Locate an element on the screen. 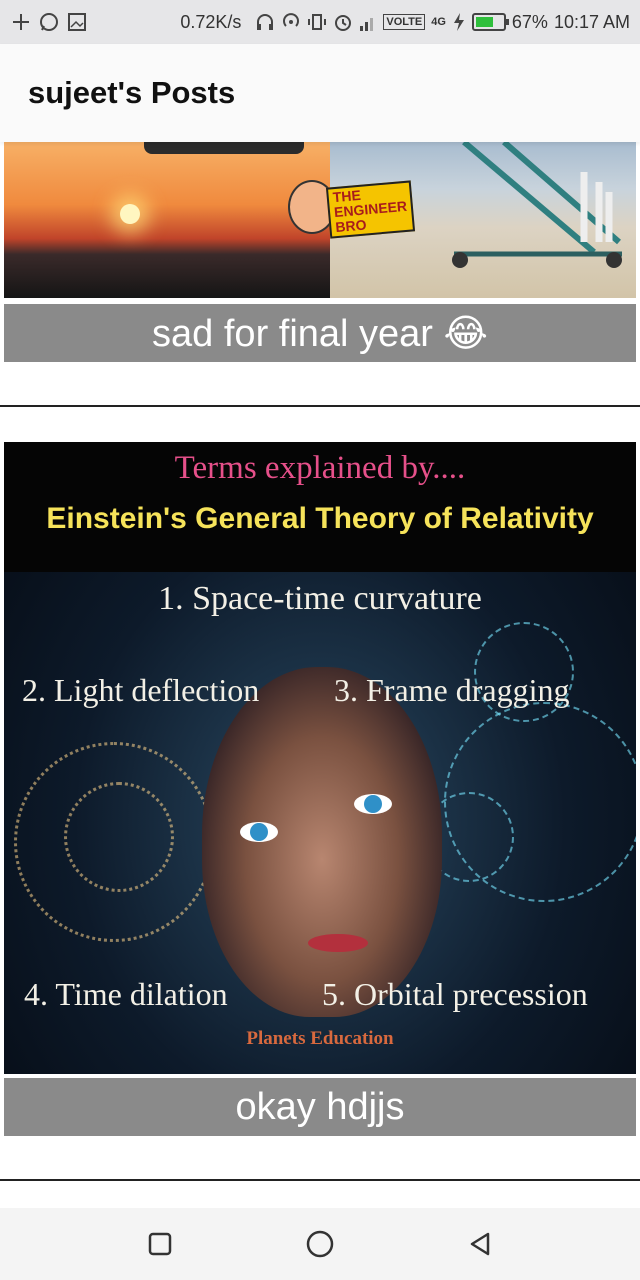 The height and width of the screenshot is (1280, 640). recents-button is located at coordinates (160, 1244).